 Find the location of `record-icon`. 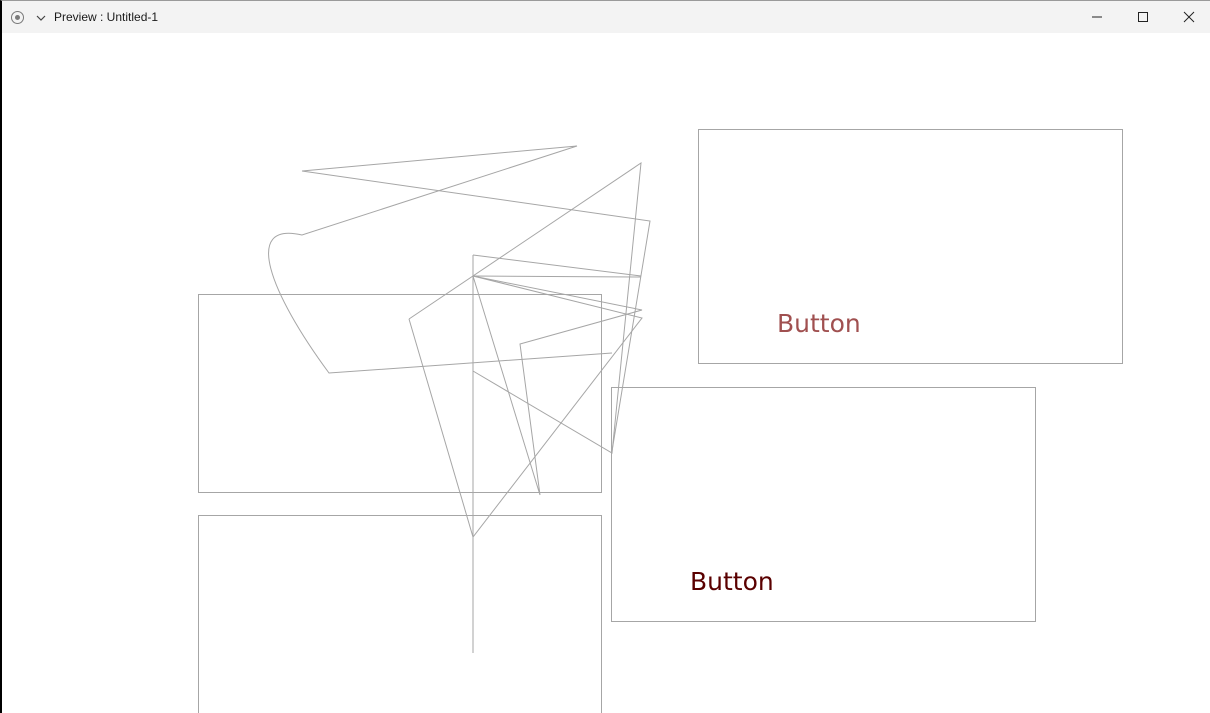

record-icon is located at coordinates (17, 17).